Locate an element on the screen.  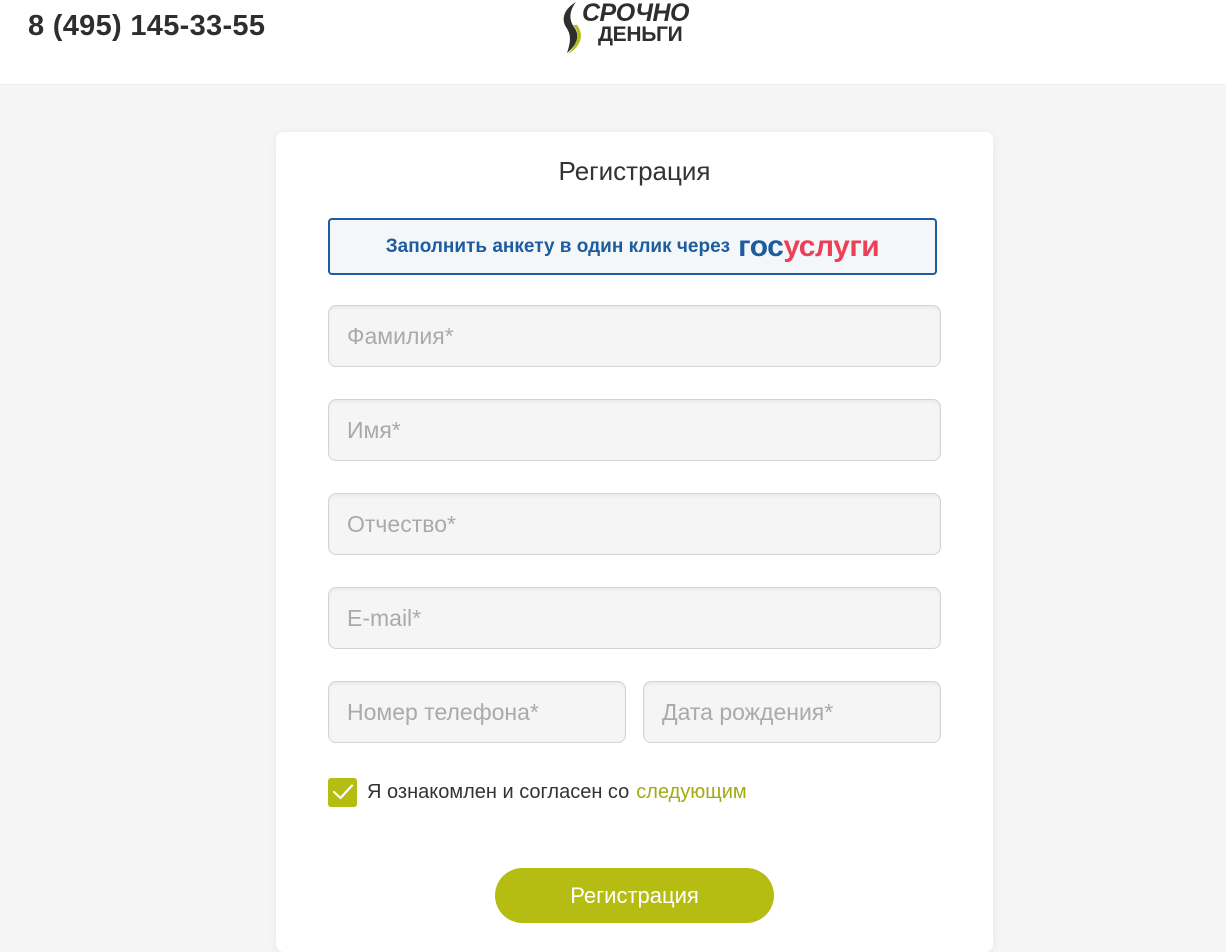
logo-wordmark: СРОЧНО ДЕНЬГИ is located at coordinates (636, 23).